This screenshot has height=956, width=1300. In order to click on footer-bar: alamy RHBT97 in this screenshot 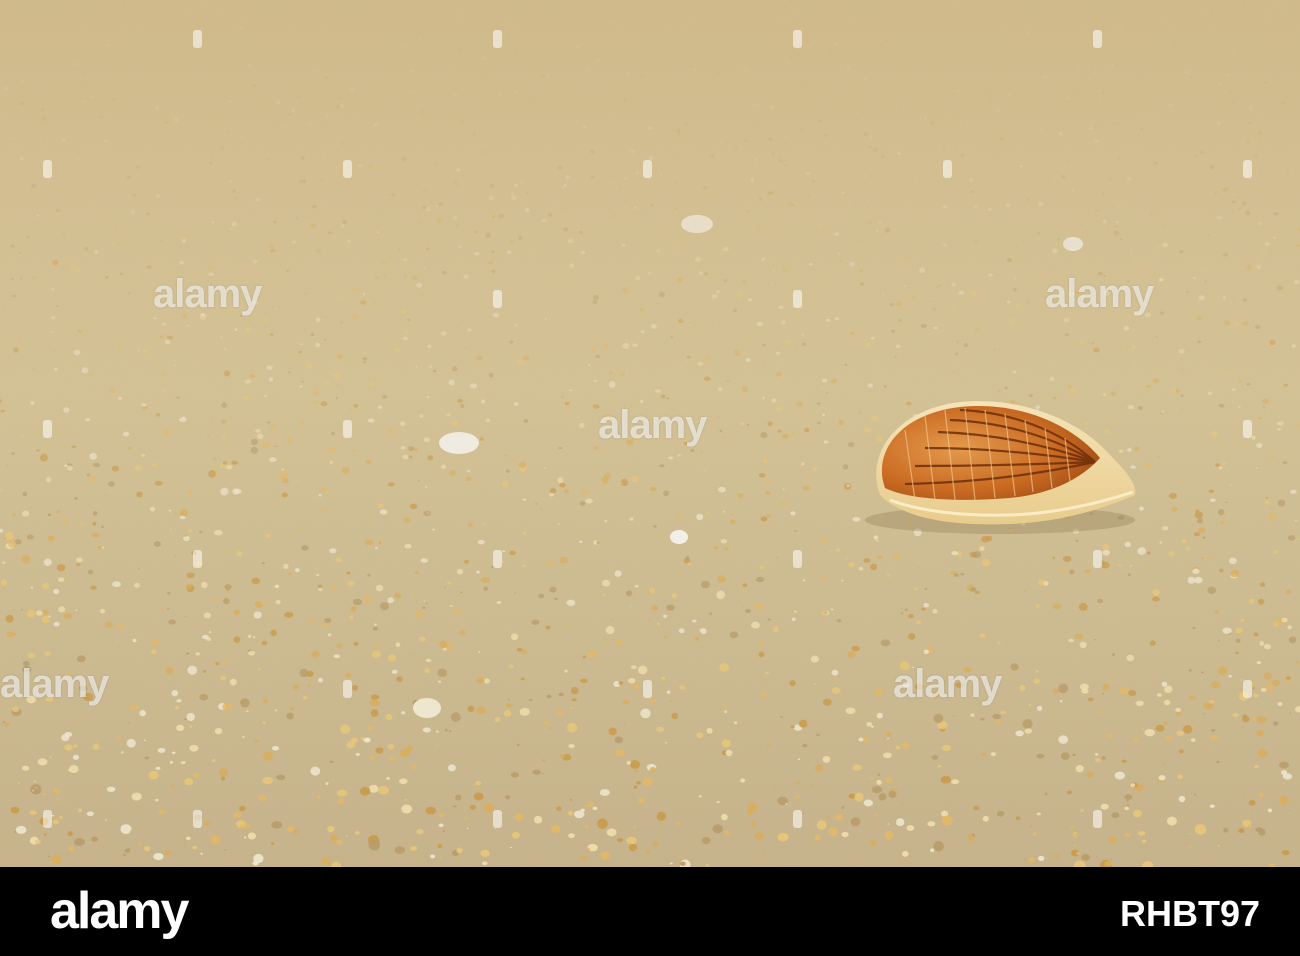, I will do `click(650, 911)`.